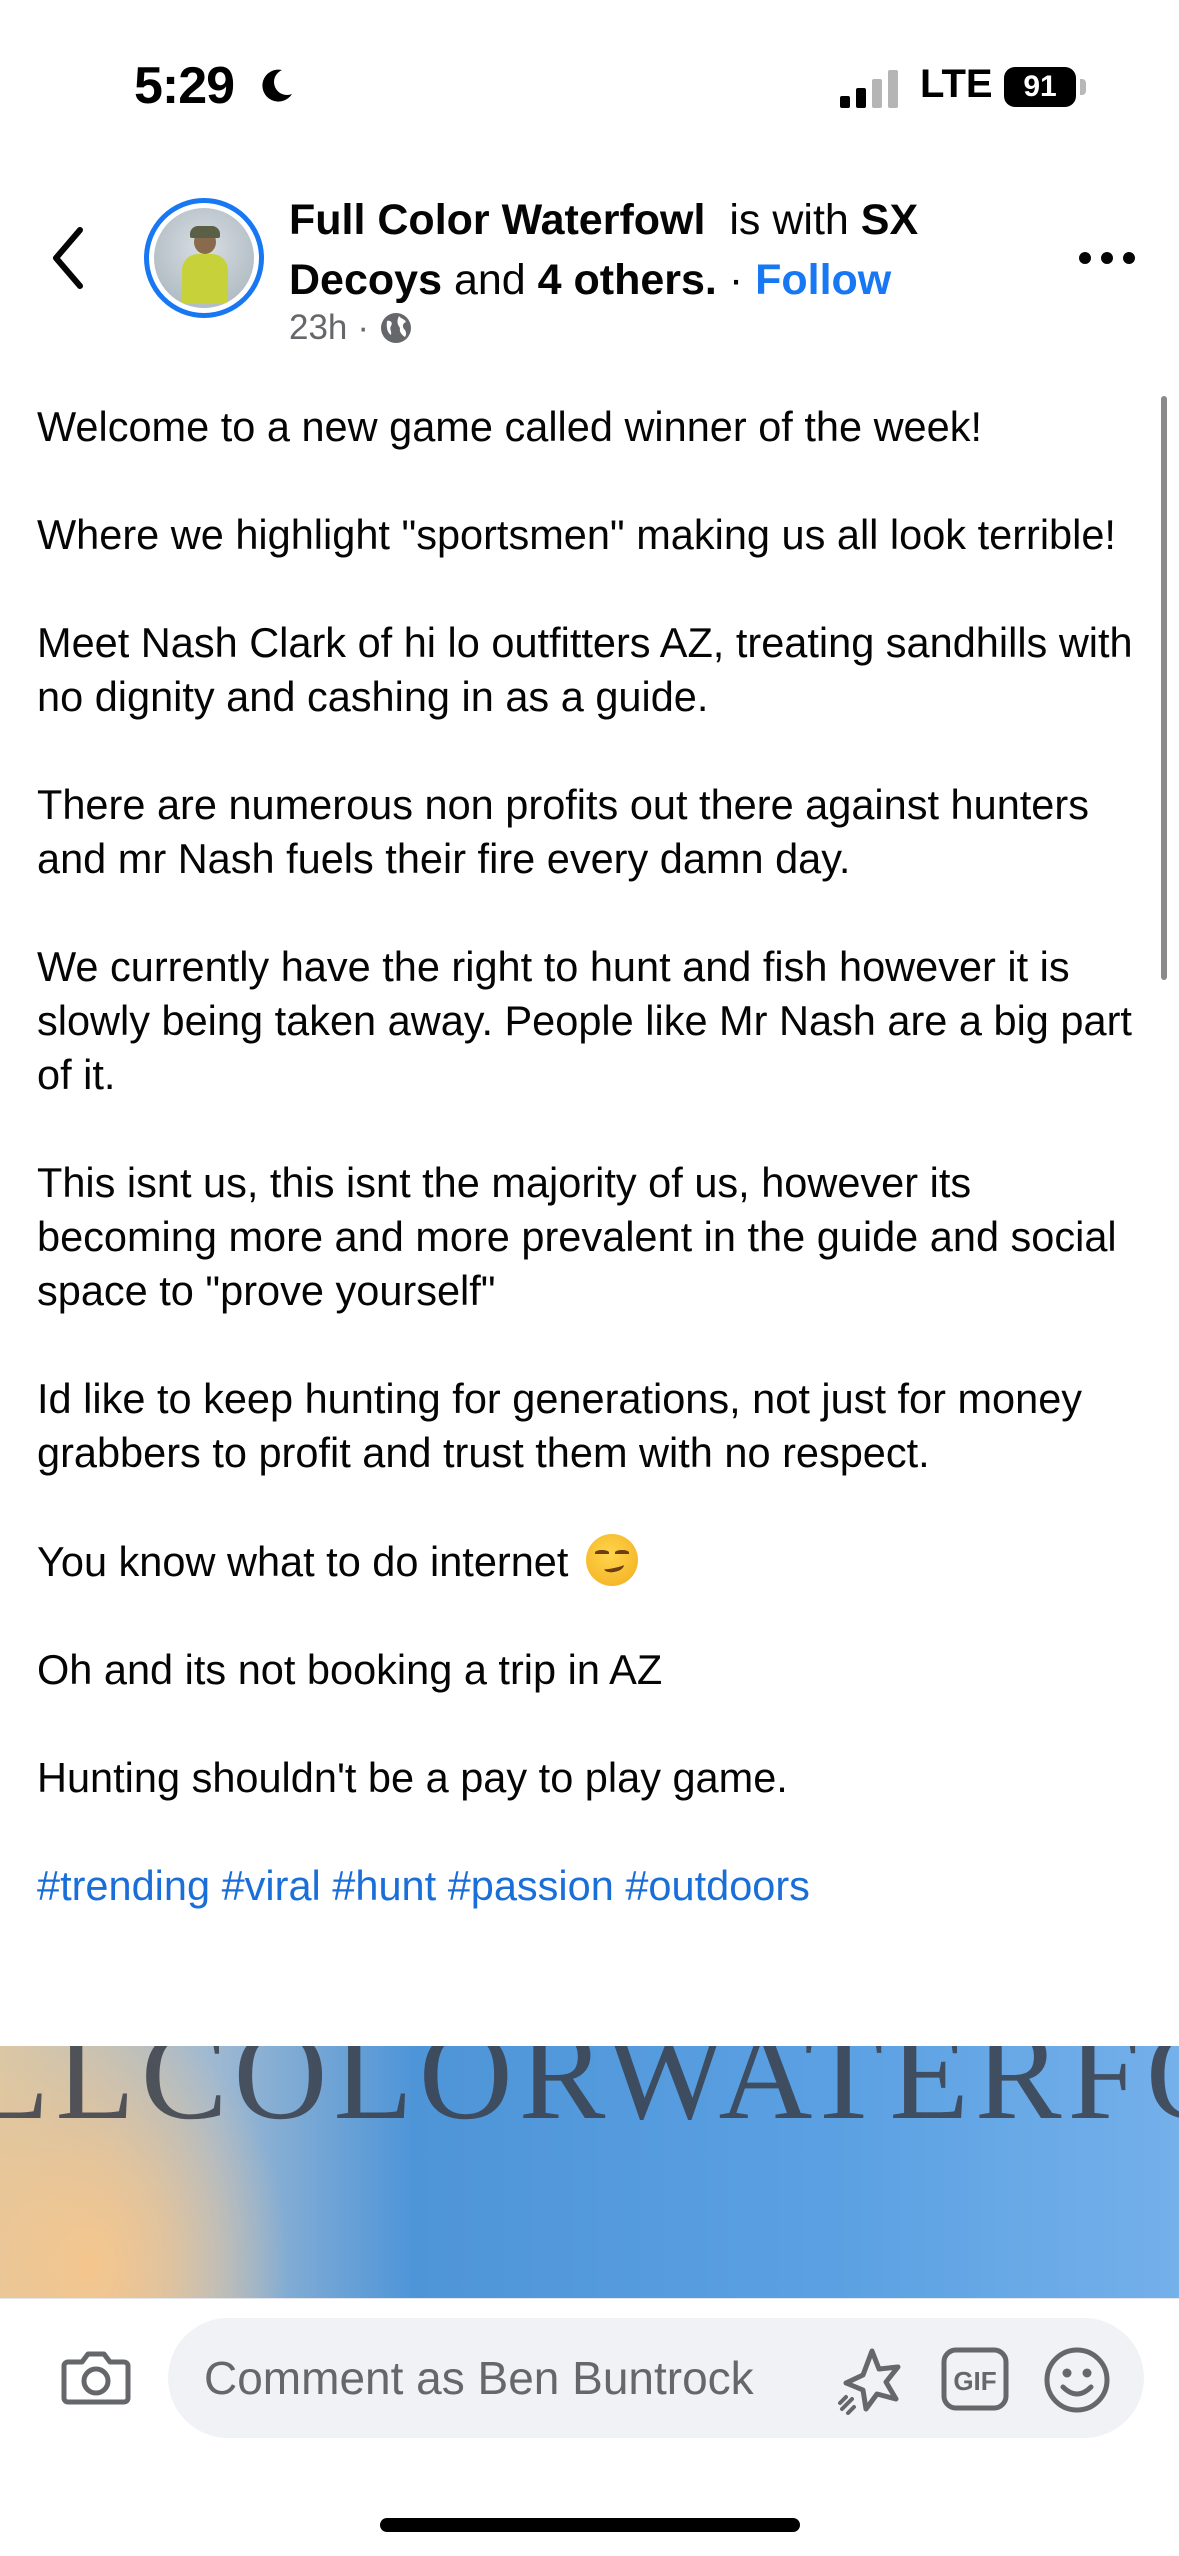 The width and height of the screenshot is (1179, 2556). I want to click on hashtag-link: #passion, so click(531, 1885).